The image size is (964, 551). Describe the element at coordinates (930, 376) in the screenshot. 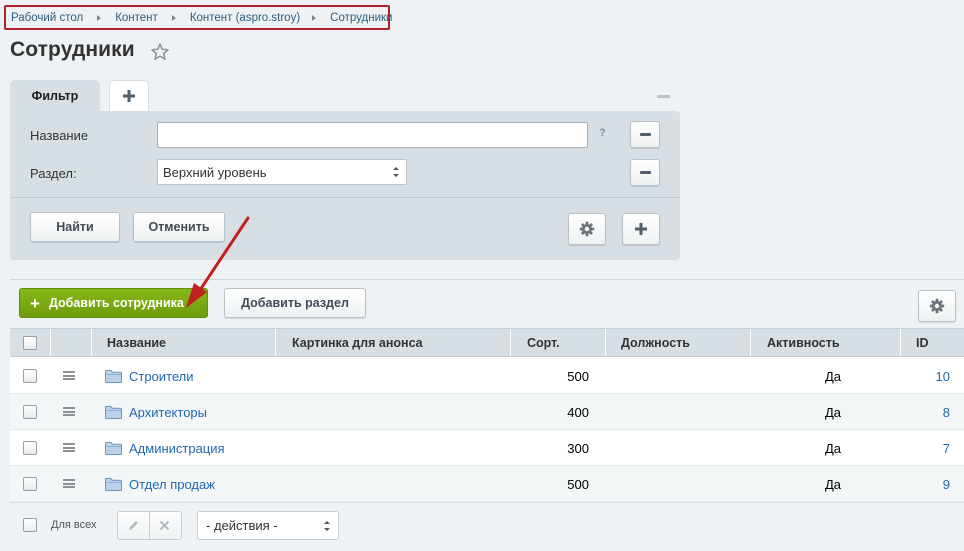

I see `row-id-link: 10` at that location.